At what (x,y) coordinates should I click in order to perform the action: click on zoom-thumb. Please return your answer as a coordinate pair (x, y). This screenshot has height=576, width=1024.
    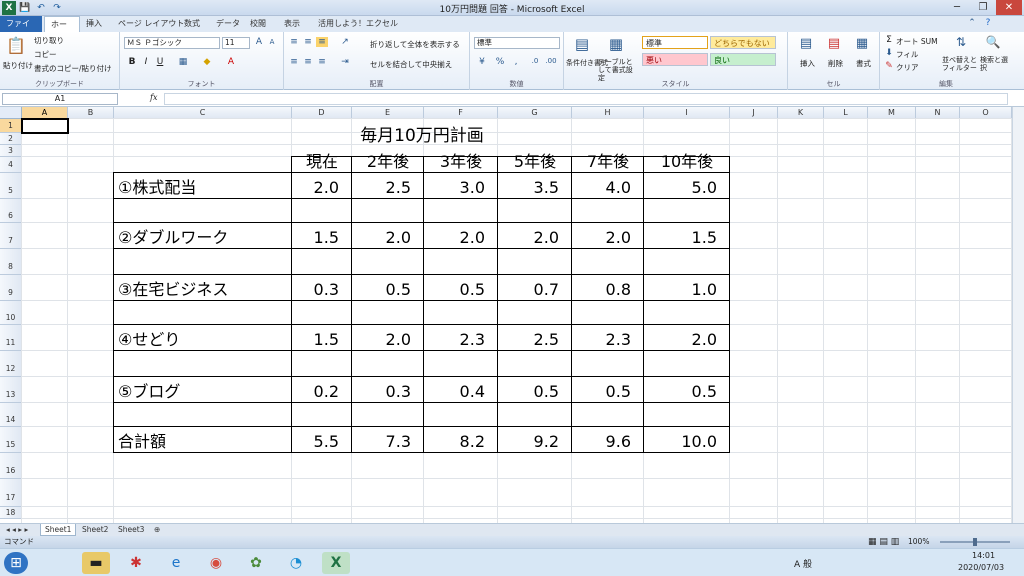
    Looking at the image, I should click on (975, 542).